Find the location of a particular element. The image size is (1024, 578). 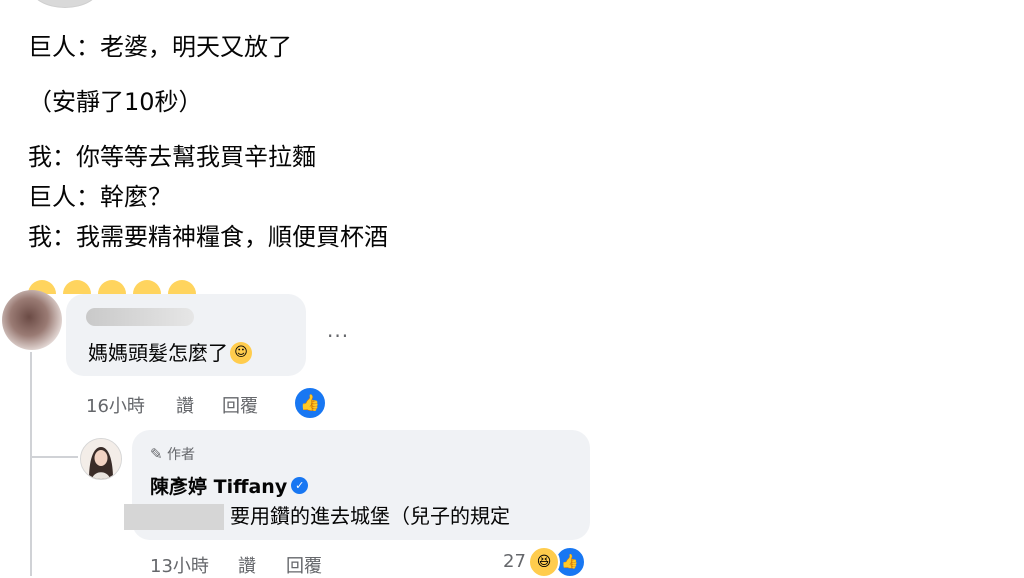

author-avatar is located at coordinates (101, 459).